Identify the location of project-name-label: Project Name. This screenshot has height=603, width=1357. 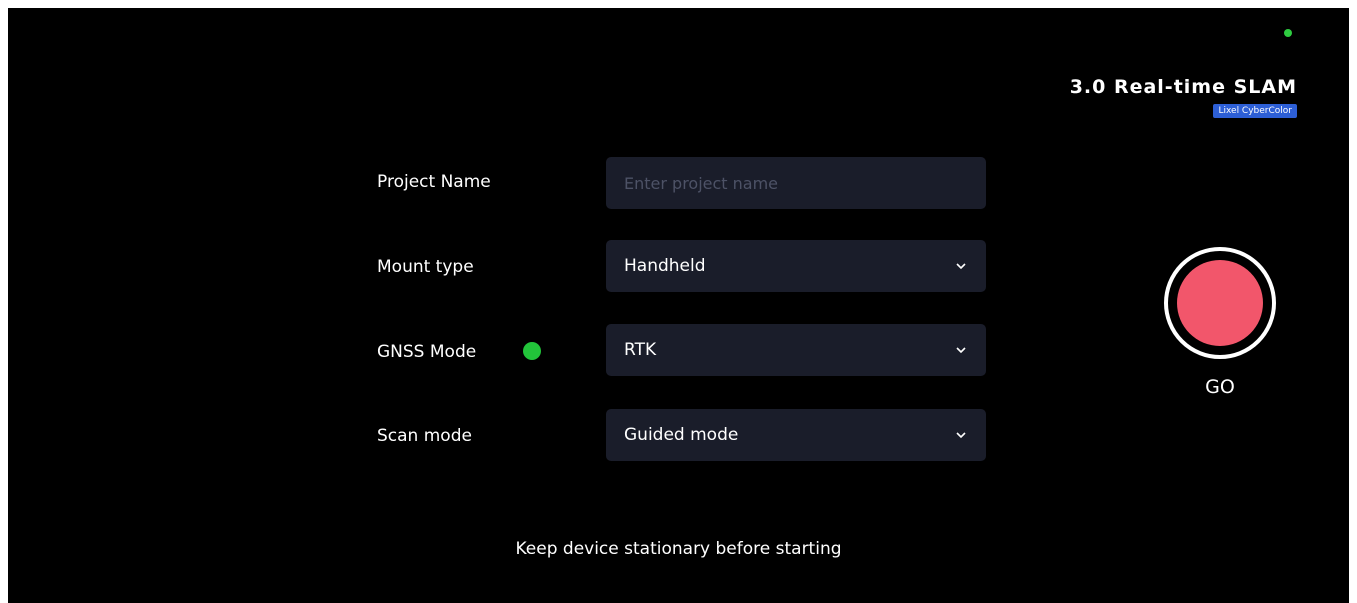
(434, 182).